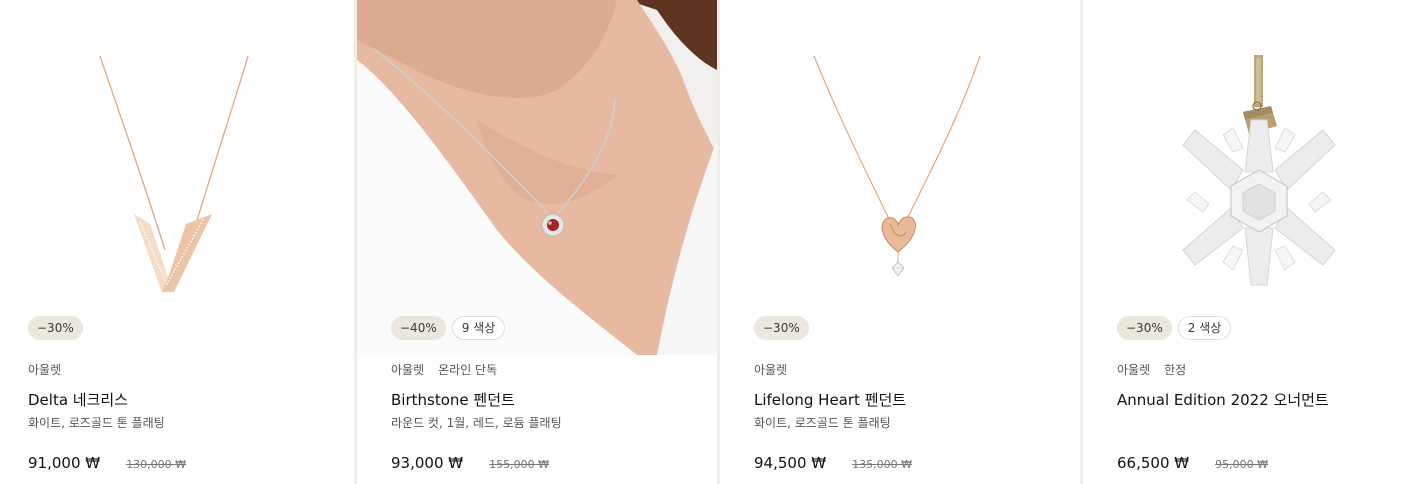  I want to click on discount-badge: −40%, so click(418, 328).